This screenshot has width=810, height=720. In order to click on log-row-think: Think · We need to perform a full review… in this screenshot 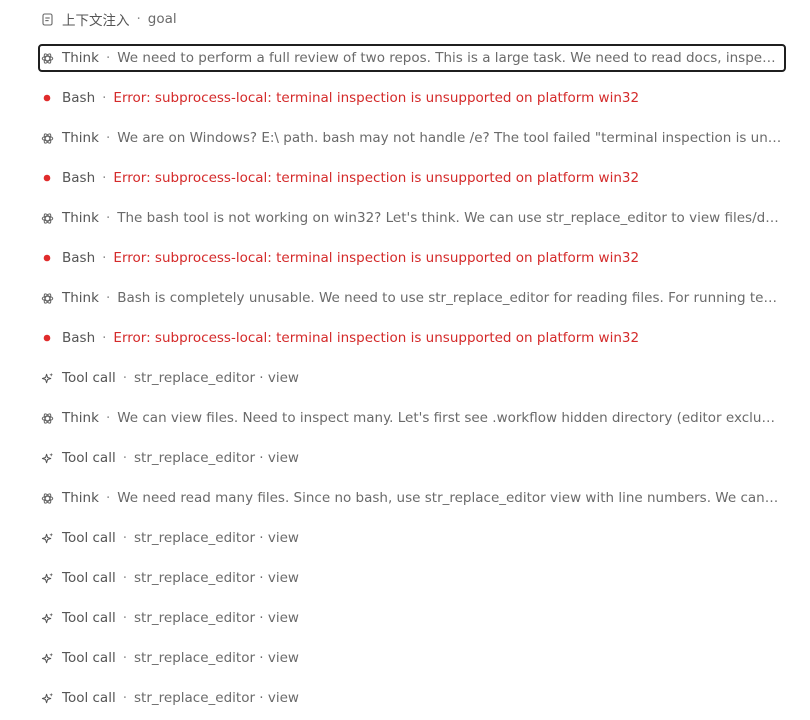, I will do `click(412, 58)`.